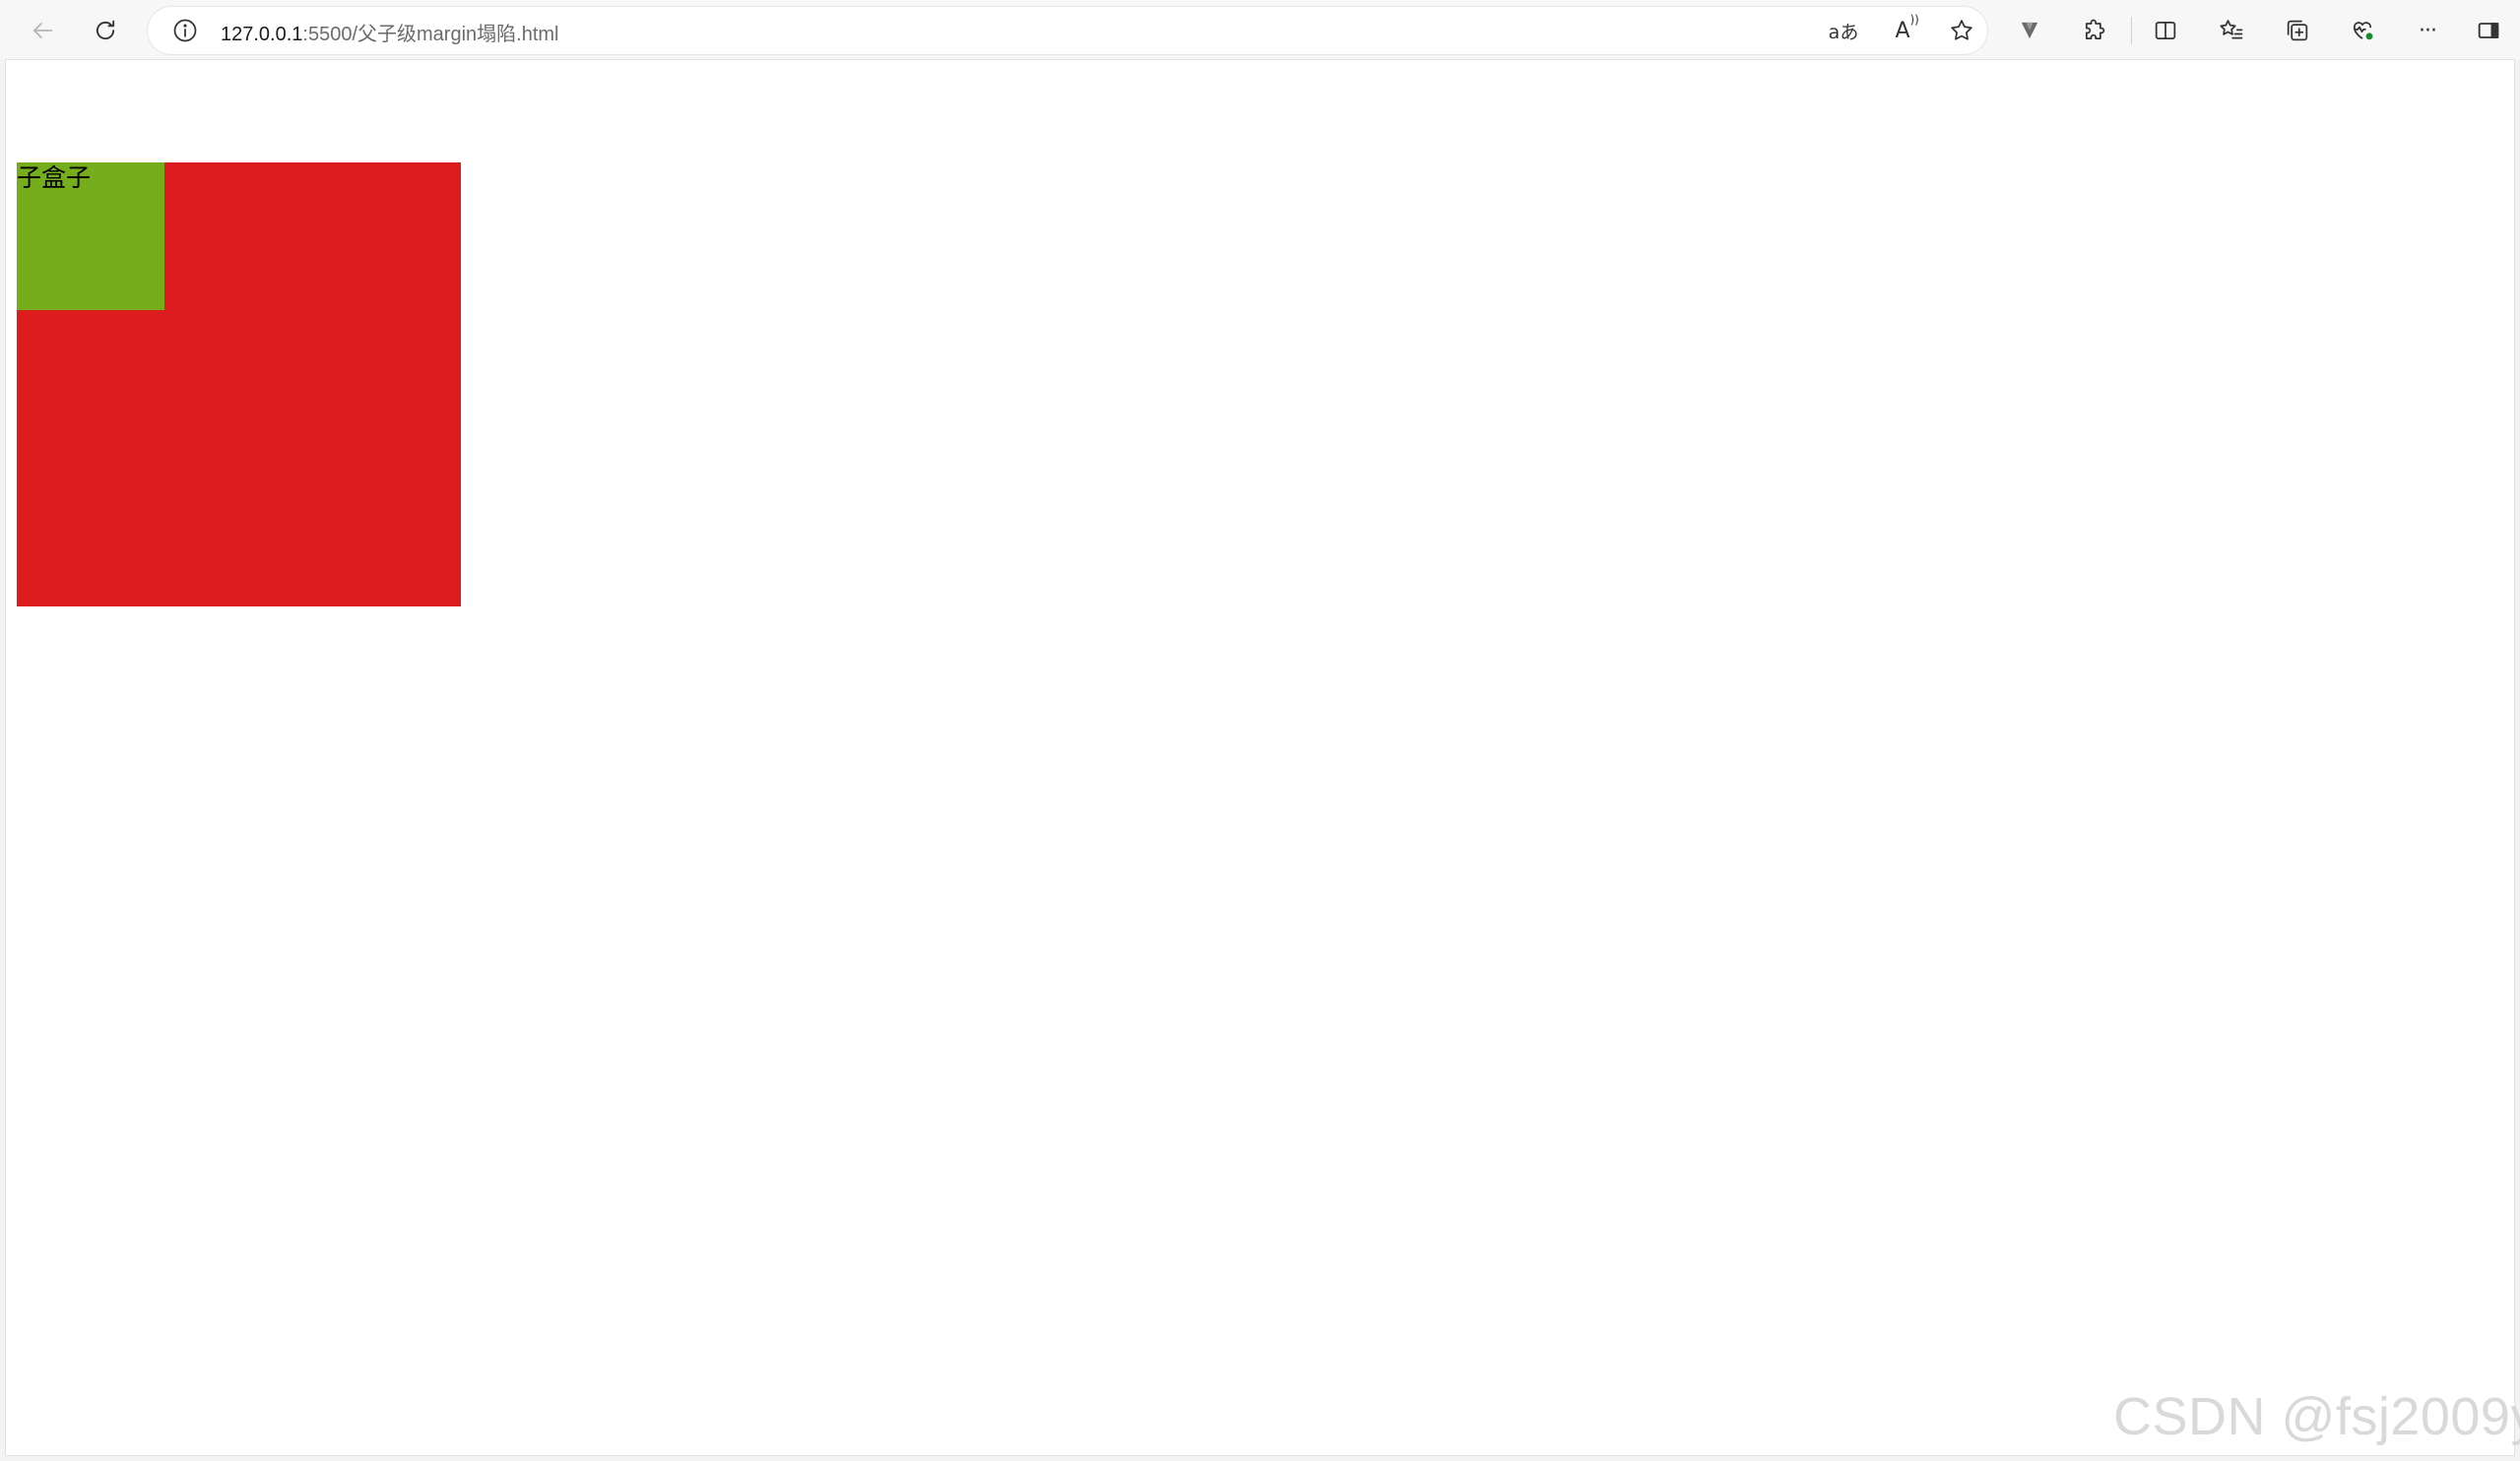 This screenshot has height=1461, width=2520. I want to click on split-screen-icon, so click(2165, 30).